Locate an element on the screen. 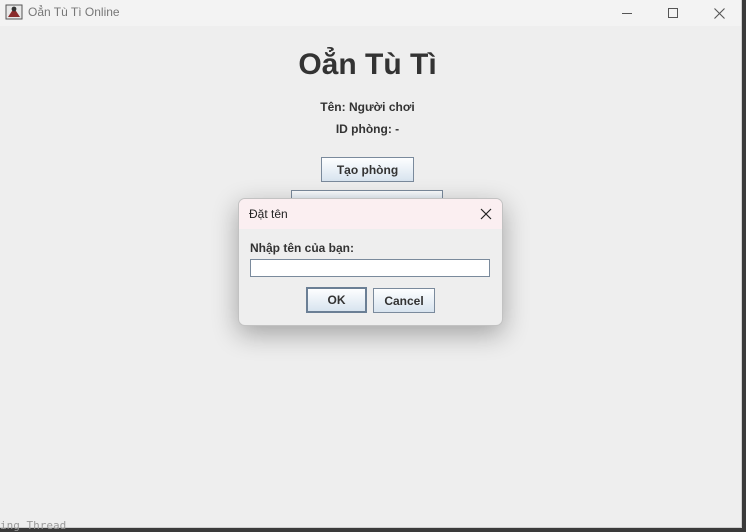 This screenshot has height=532, width=746. maximize-icon is located at coordinates (673, 13).